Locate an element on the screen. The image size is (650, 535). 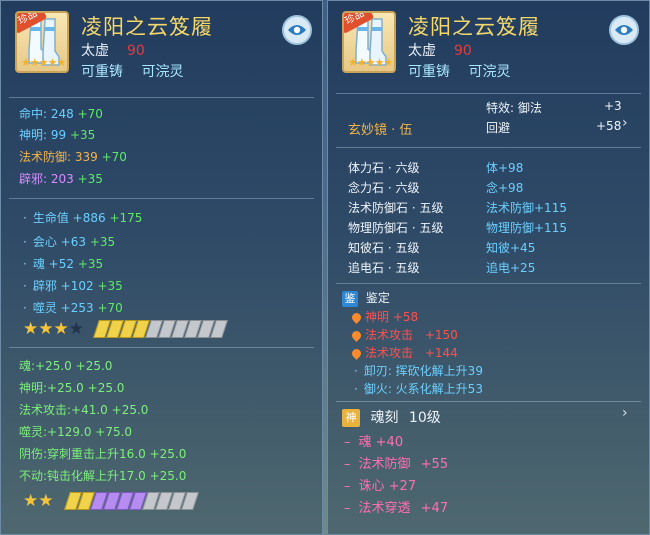
soul-line: – 诛心 +27 is located at coordinates (380, 486).